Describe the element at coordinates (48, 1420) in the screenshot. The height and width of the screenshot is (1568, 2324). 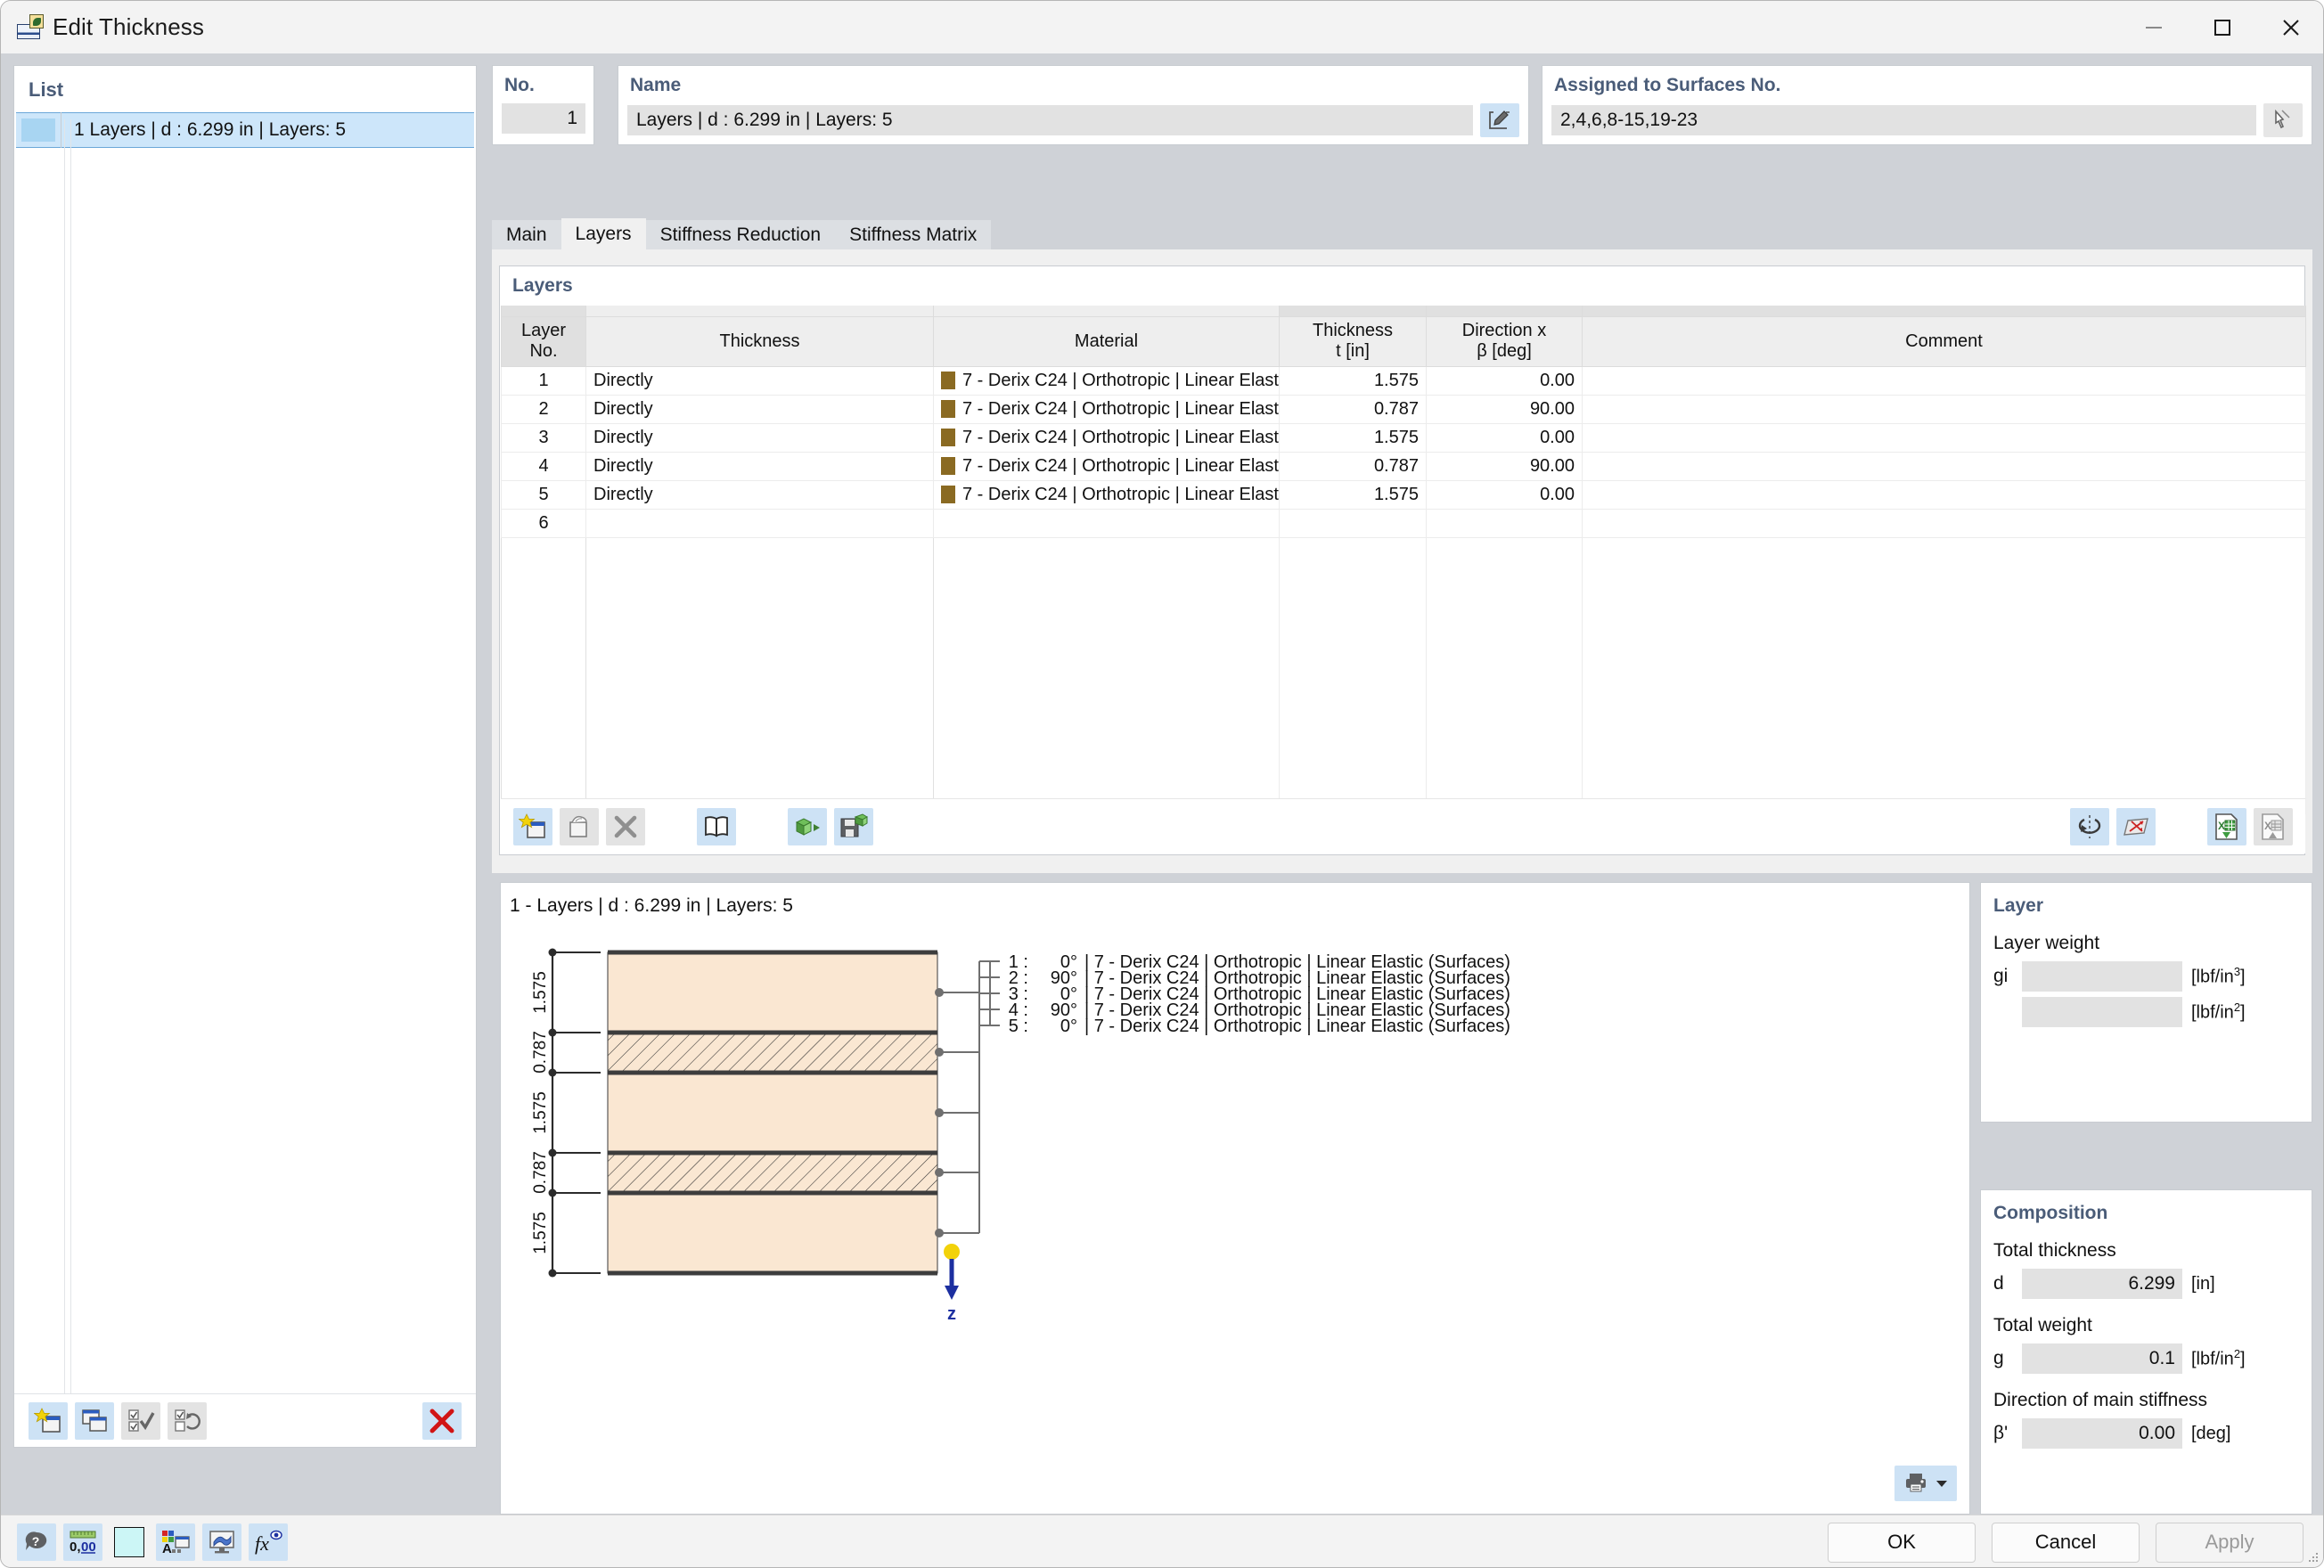
I see `new-thickness-button` at that location.